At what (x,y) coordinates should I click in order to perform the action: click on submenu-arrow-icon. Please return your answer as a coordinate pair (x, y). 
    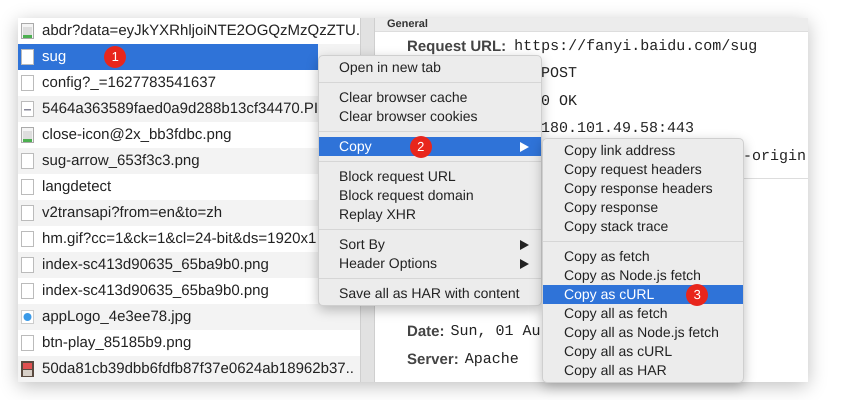
    Looking at the image, I should click on (524, 147).